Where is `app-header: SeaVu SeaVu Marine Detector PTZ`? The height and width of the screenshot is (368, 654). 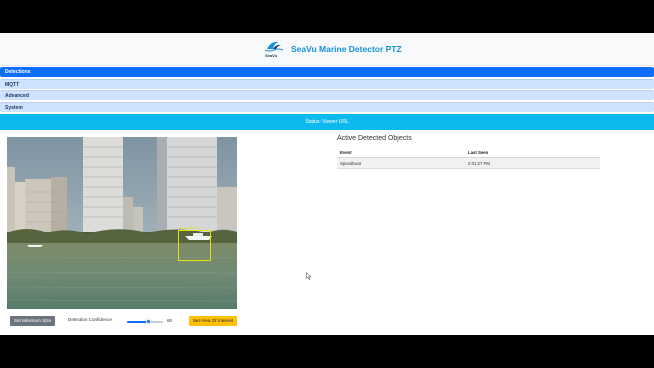 app-header: SeaVu SeaVu Marine Detector PTZ is located at coordinates (327, 49).